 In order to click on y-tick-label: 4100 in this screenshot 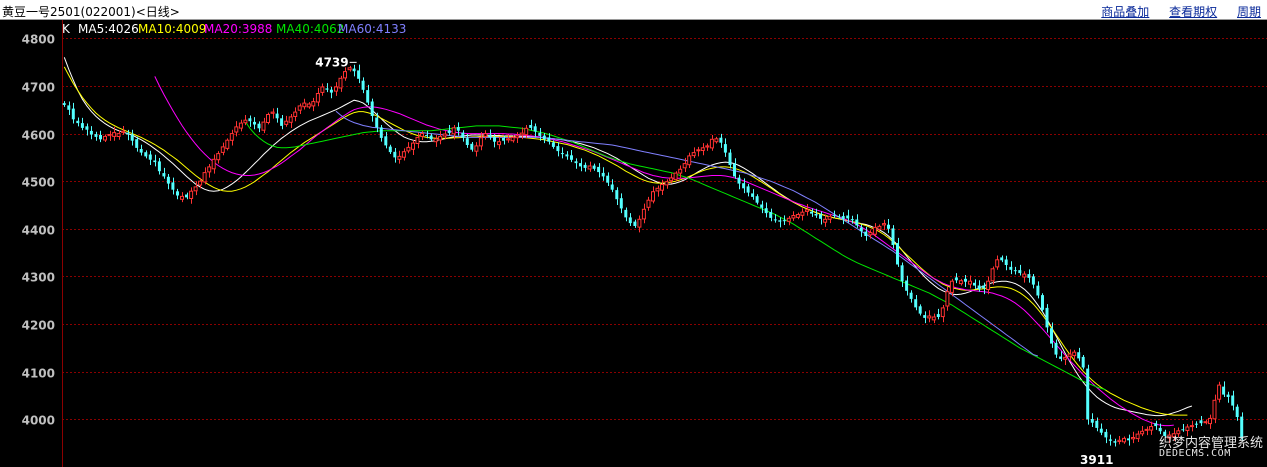, I will do `click(38, 374)`.